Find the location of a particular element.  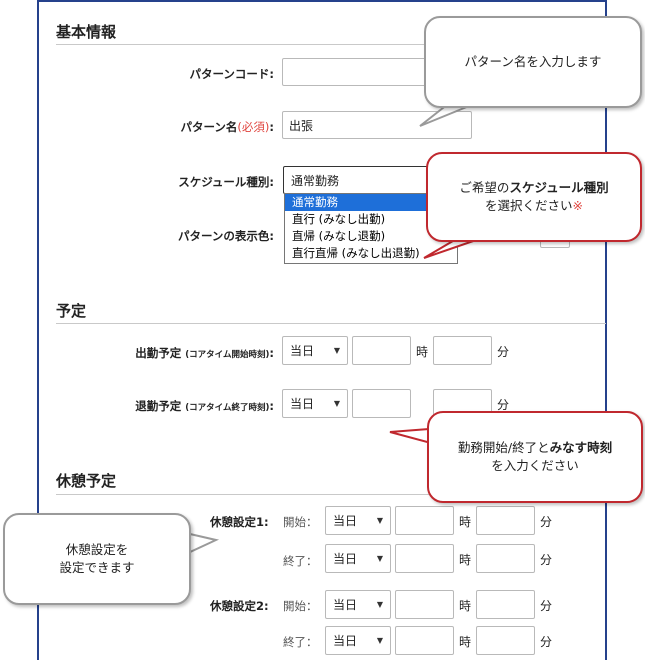

callout-pattern-name: パターン名を入力します is located at coordinates (533, 62).